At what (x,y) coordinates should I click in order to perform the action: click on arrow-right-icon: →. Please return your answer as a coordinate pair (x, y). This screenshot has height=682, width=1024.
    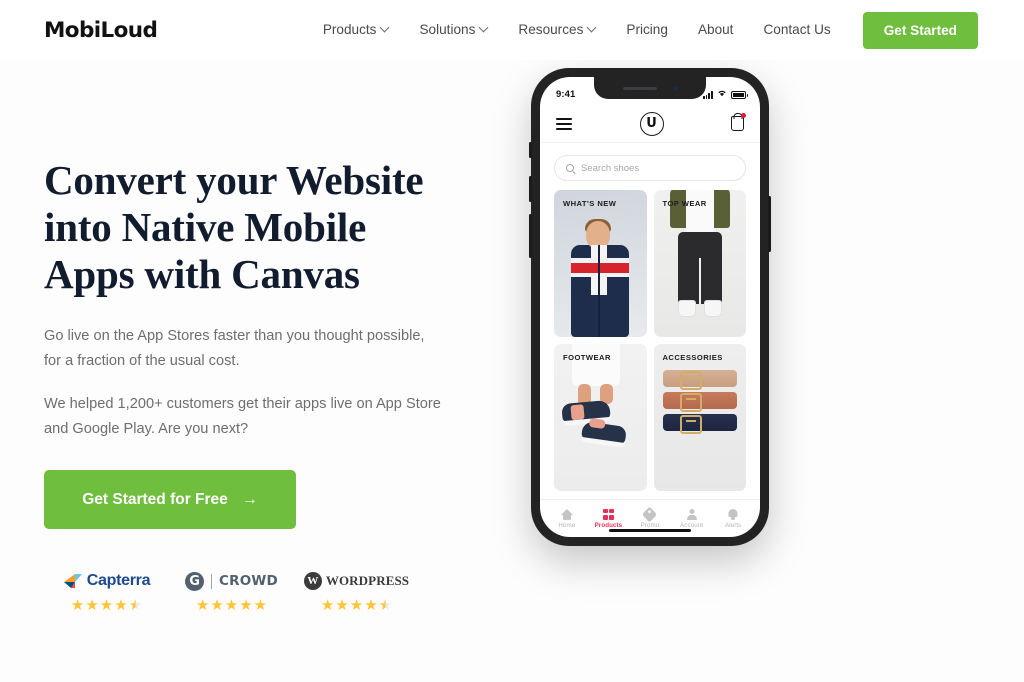
    Looking at the image, I should click on (249, 499).